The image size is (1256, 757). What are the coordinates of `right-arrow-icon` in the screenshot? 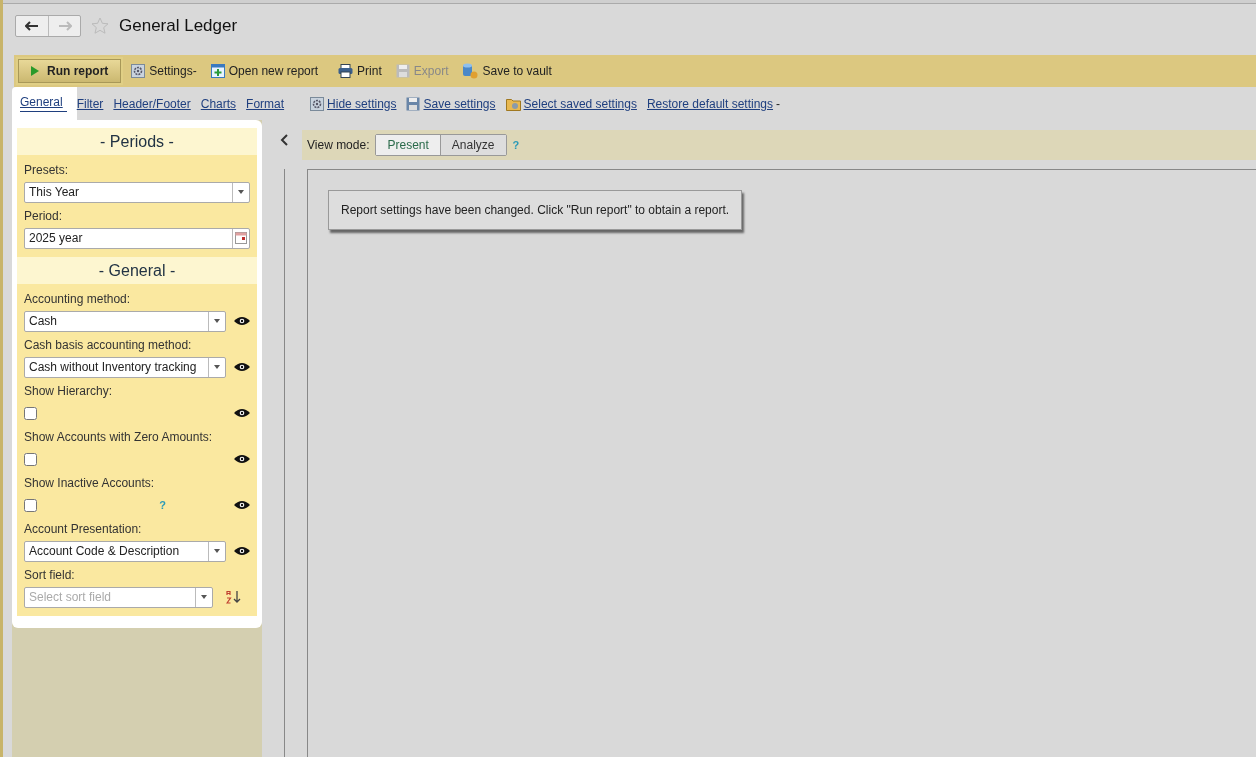 It's located at (64, 26).